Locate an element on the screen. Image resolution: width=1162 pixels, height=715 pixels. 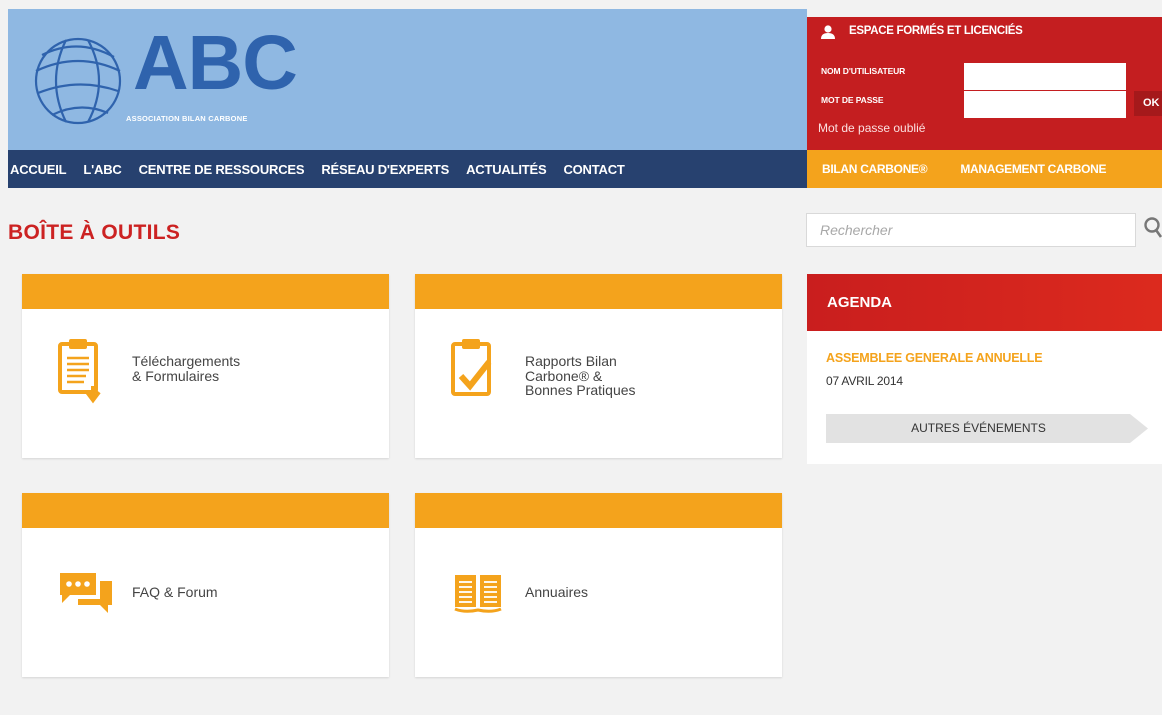
ok-button: OK is located at coordinates (1148, 103).